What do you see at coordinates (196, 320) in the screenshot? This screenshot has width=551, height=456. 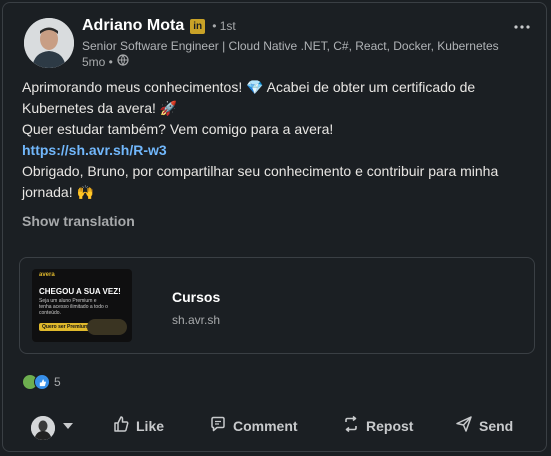 I see `link-preview-domain: sh.avr.sh` at bounding box center [196, 320].